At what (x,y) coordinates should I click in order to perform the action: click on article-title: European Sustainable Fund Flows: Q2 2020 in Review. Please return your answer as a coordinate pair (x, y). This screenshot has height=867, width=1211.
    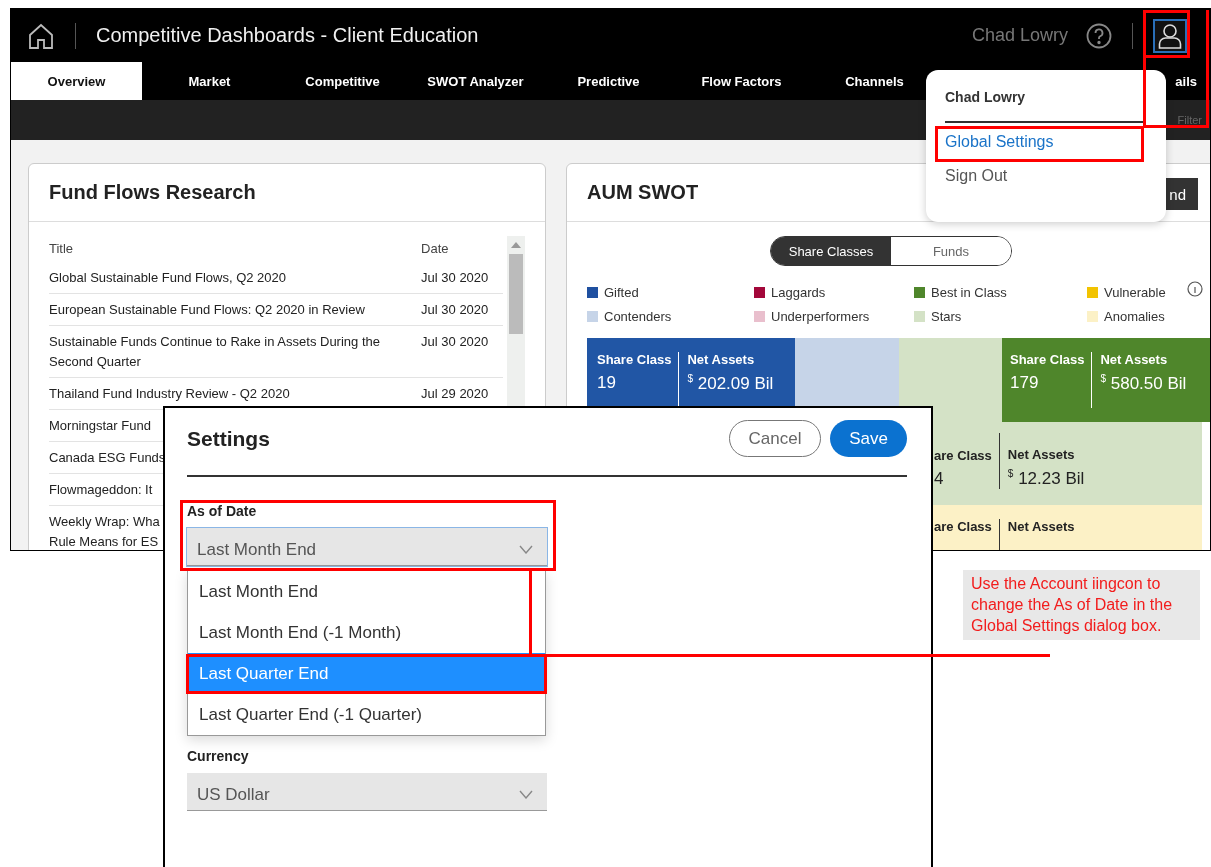
    Looking at the image, I should click on (235, 310).